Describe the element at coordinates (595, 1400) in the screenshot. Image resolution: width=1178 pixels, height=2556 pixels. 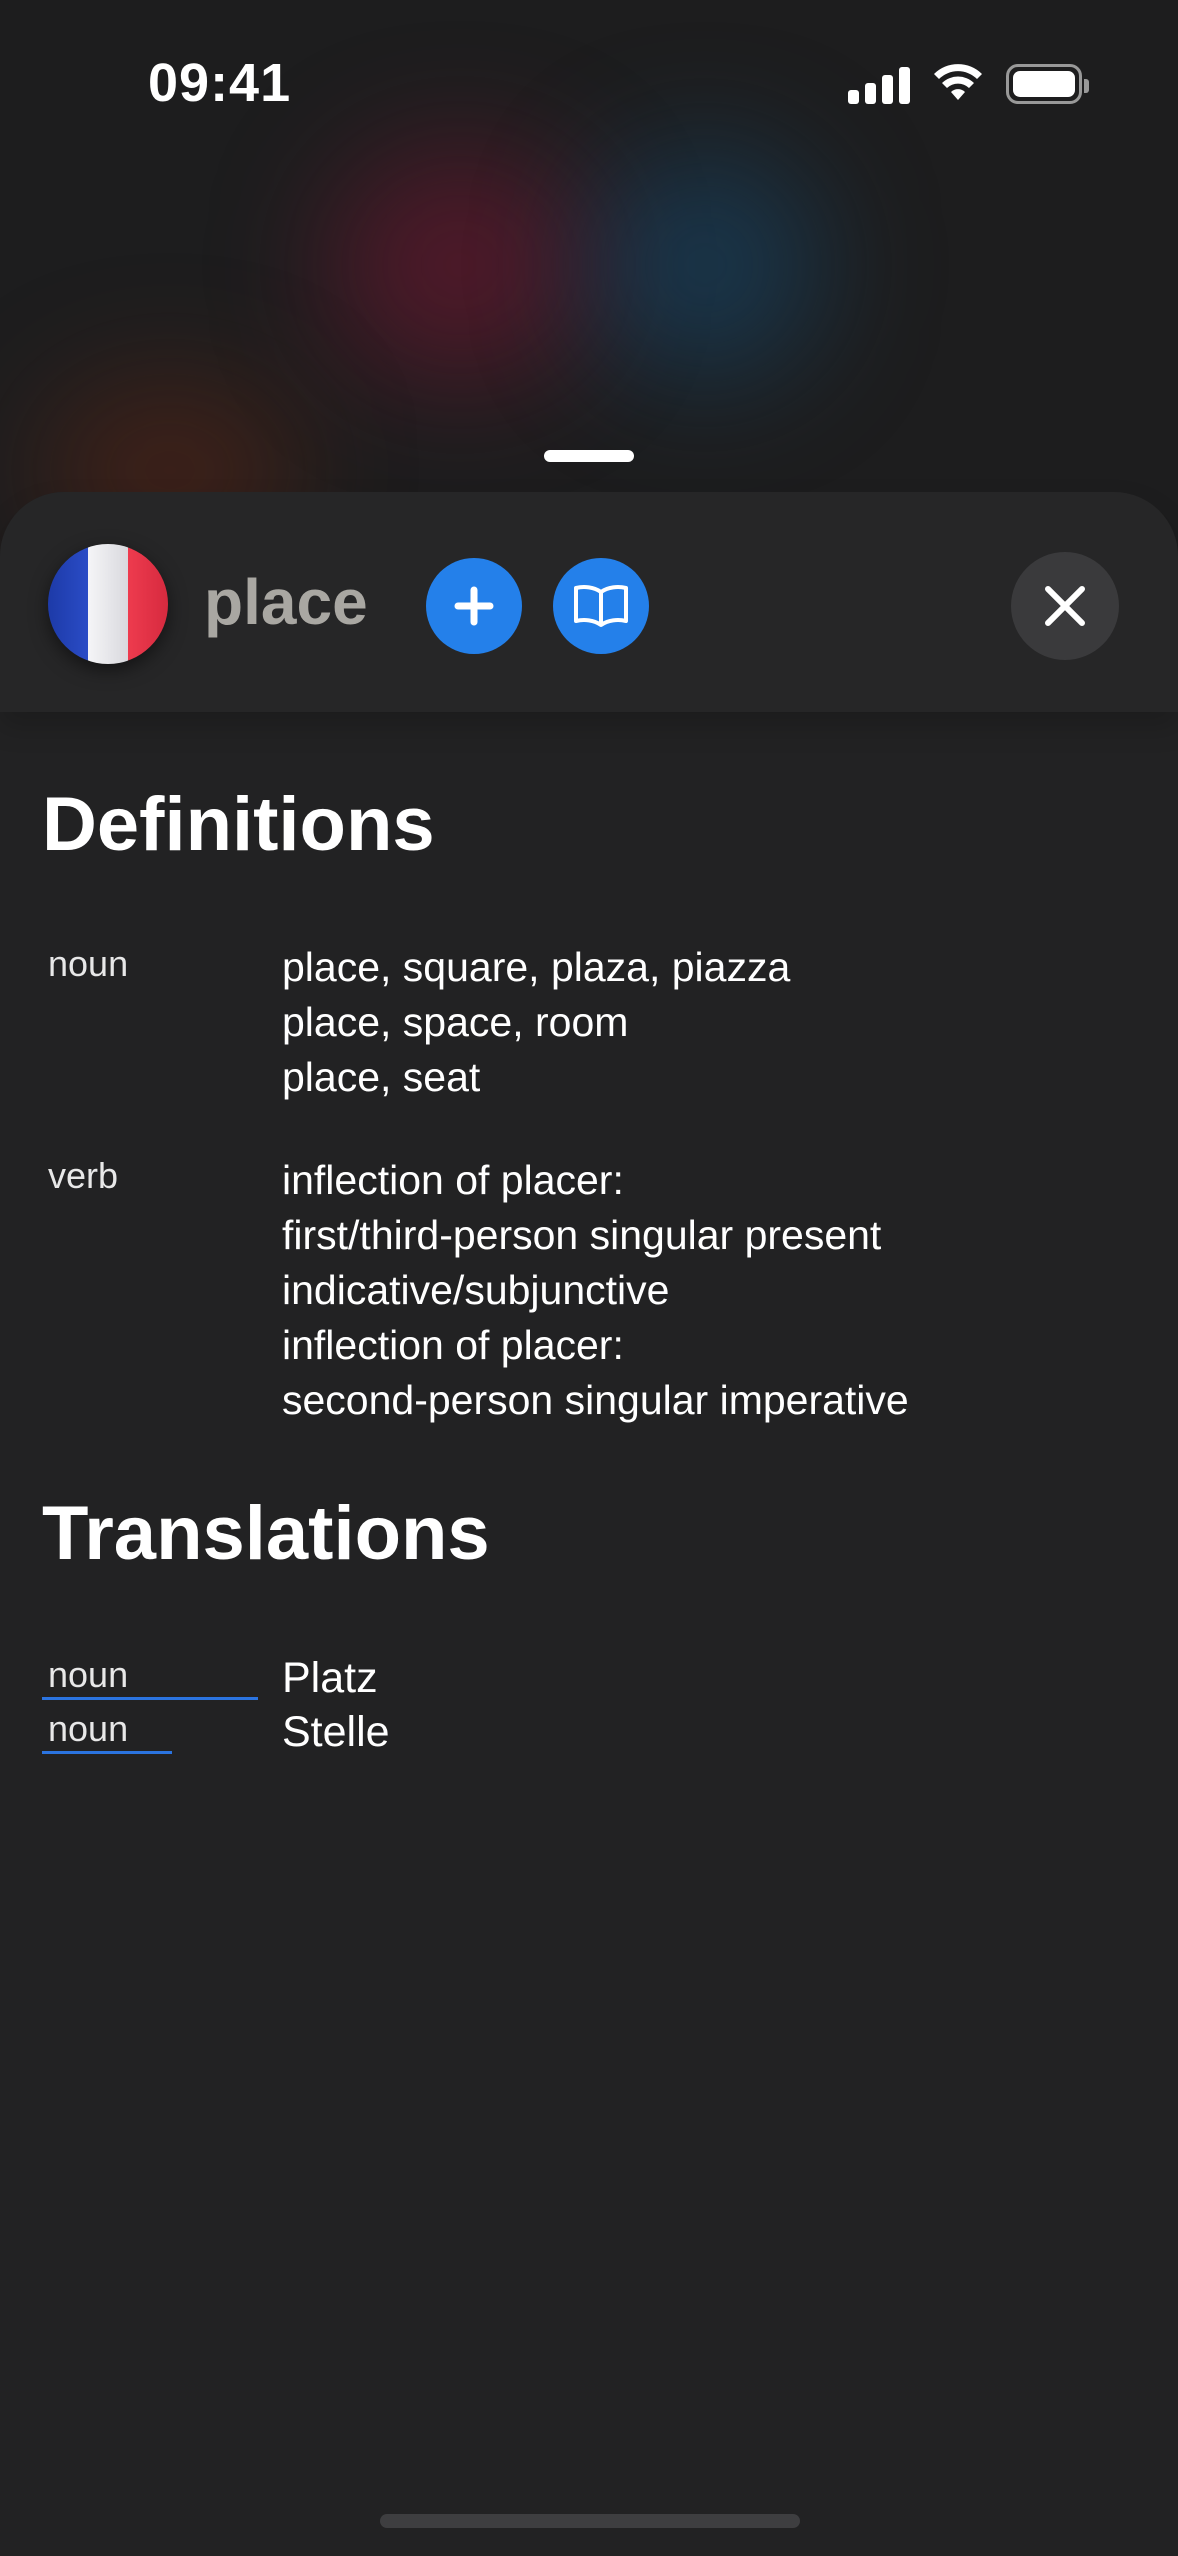
I see `definition-line: second-person singular imperative` at that location.